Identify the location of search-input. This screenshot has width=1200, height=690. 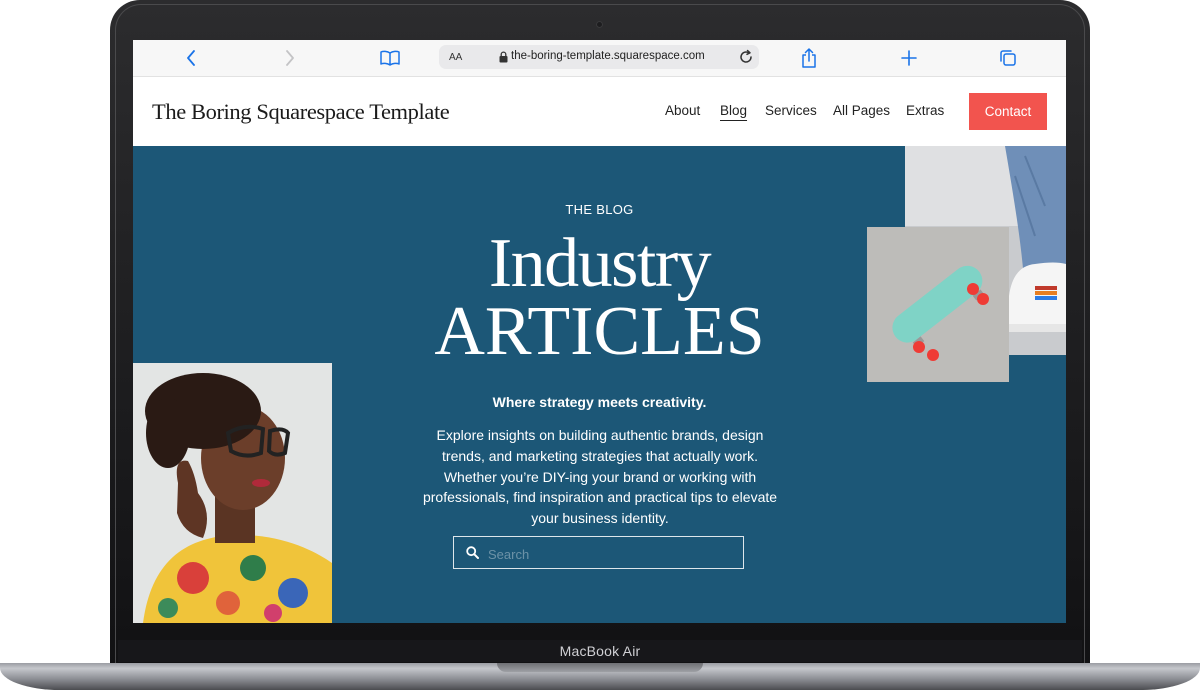
(613, 554).